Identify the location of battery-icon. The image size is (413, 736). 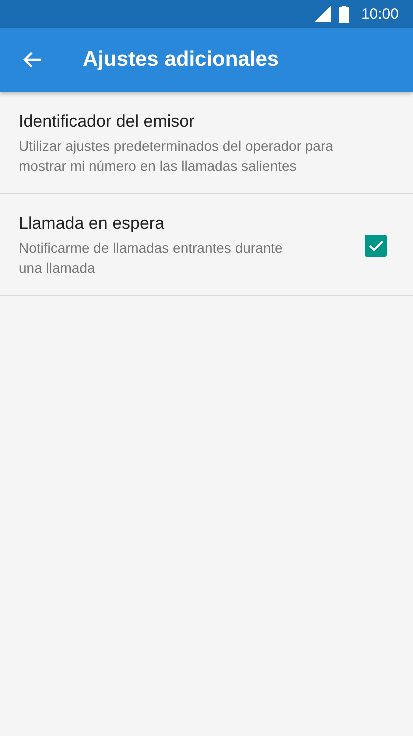
(344, 14).